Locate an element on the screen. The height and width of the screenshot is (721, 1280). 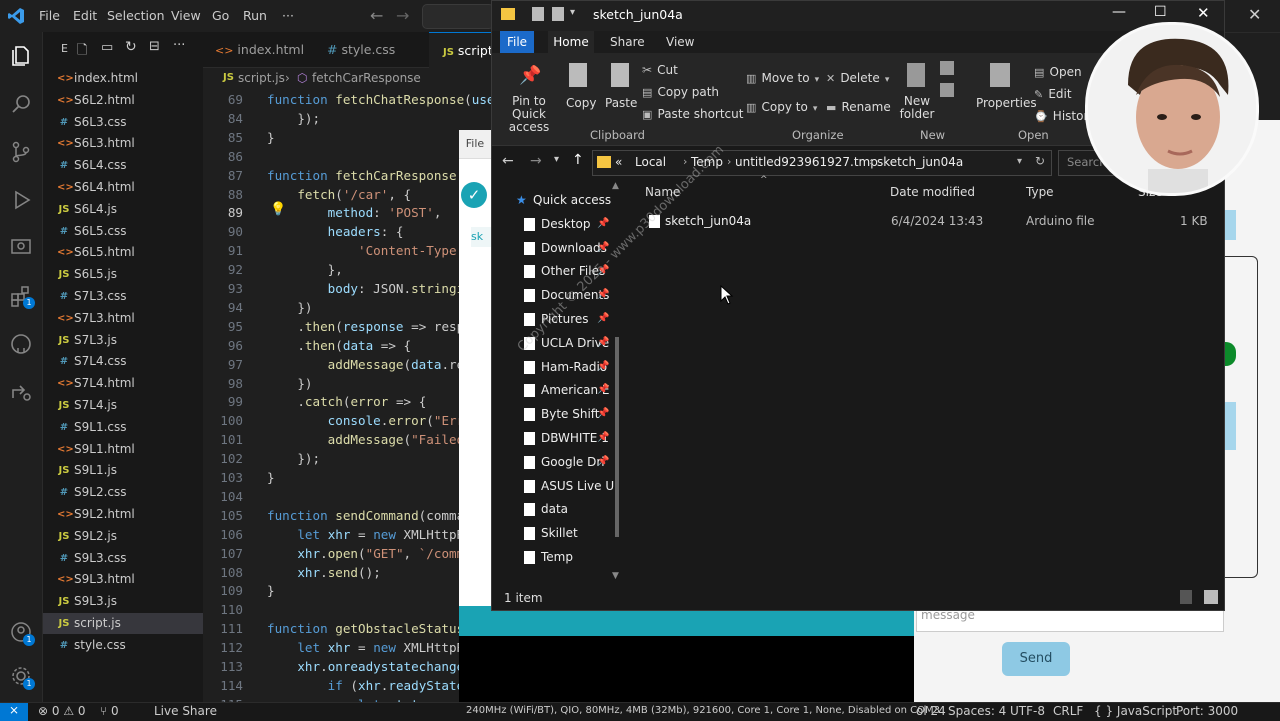
cut-button: ✂ Cut is located at coordinates (660, 68).